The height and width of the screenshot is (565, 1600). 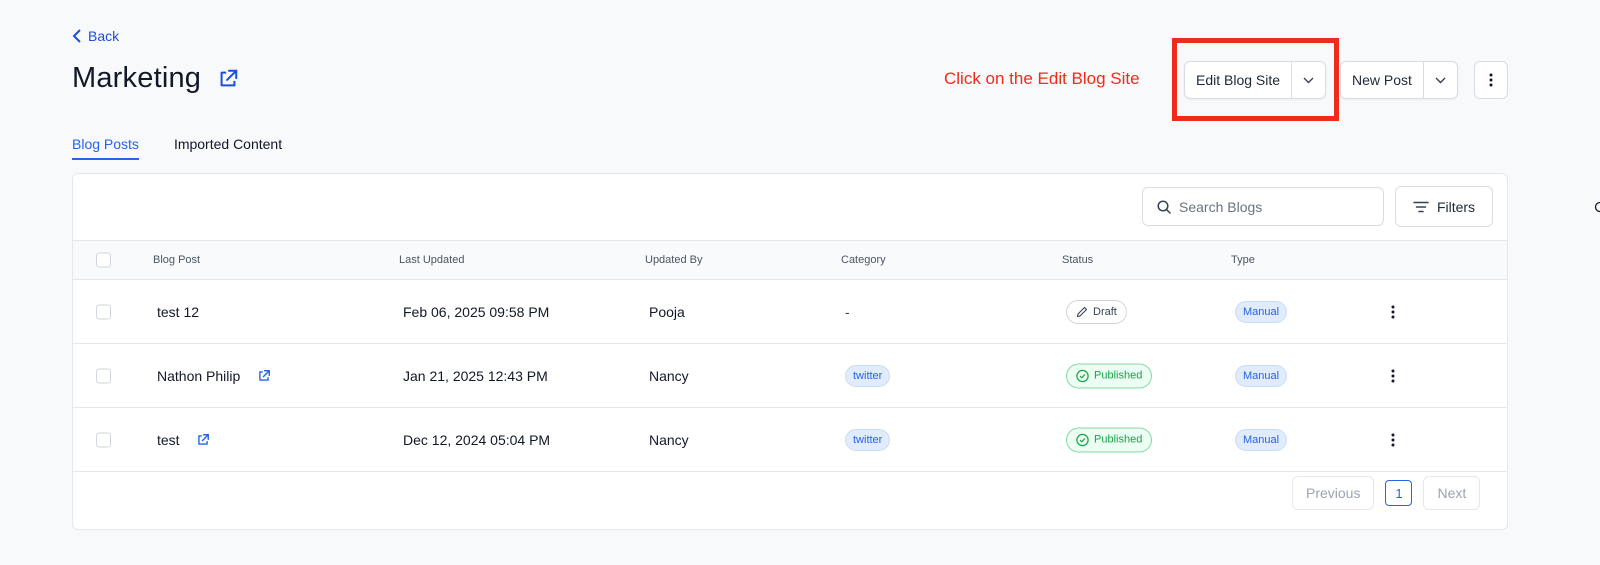 What do you see at coordinates (178, 312) in the screenshot?
I see `blog-post-title: test 12` at bounding box center [178, 312].